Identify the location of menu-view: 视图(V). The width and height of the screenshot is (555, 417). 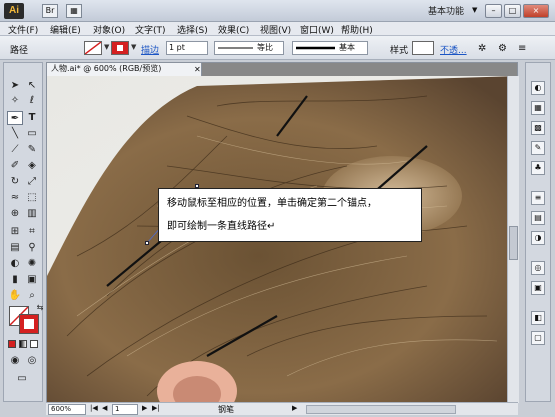
(275, 29).